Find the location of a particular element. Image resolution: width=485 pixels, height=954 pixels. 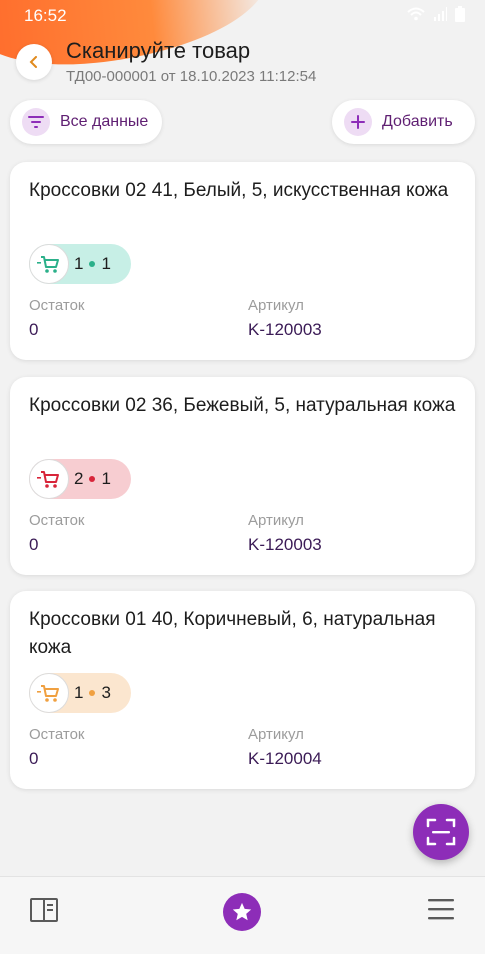

add-label: Добавить is located at coordinates (417, 121).